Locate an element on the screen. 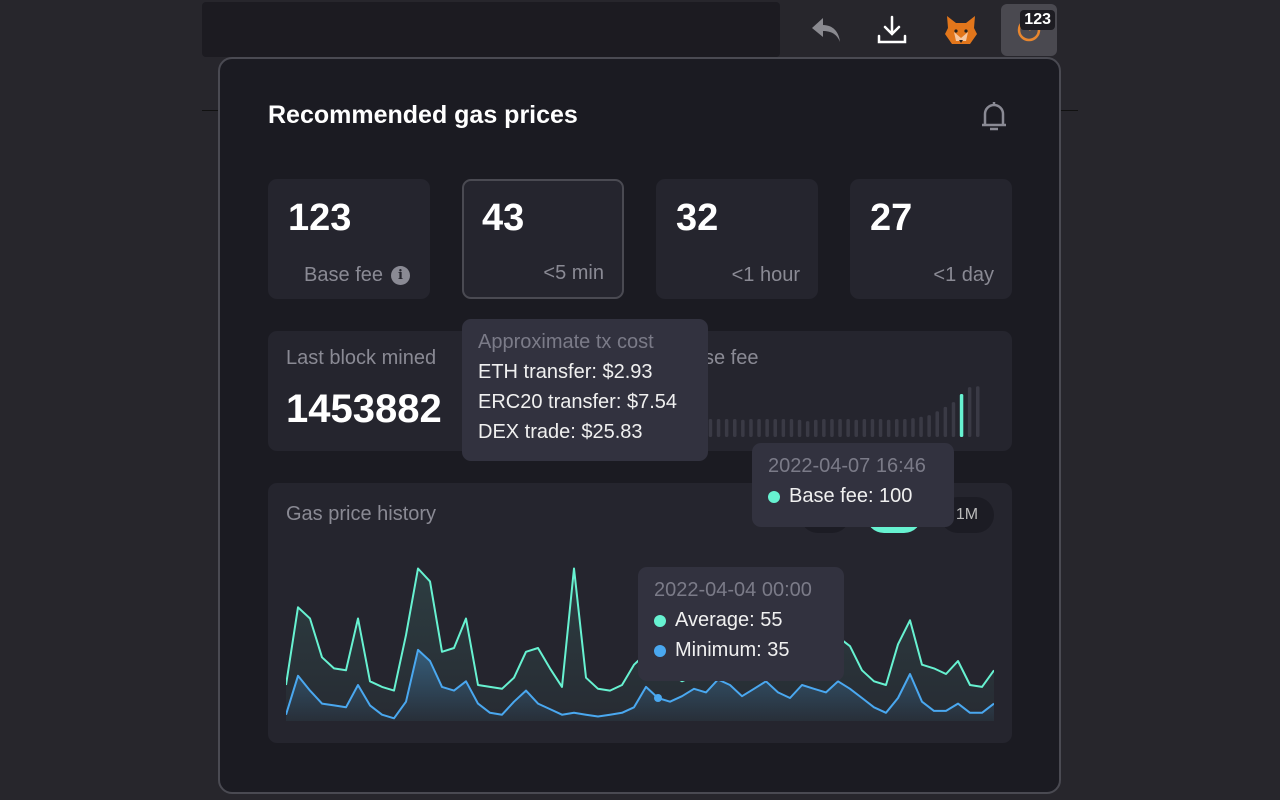 The width and height of the screenshot is (1280, 800). card-value: 32 is located at coordinates (697, 218).